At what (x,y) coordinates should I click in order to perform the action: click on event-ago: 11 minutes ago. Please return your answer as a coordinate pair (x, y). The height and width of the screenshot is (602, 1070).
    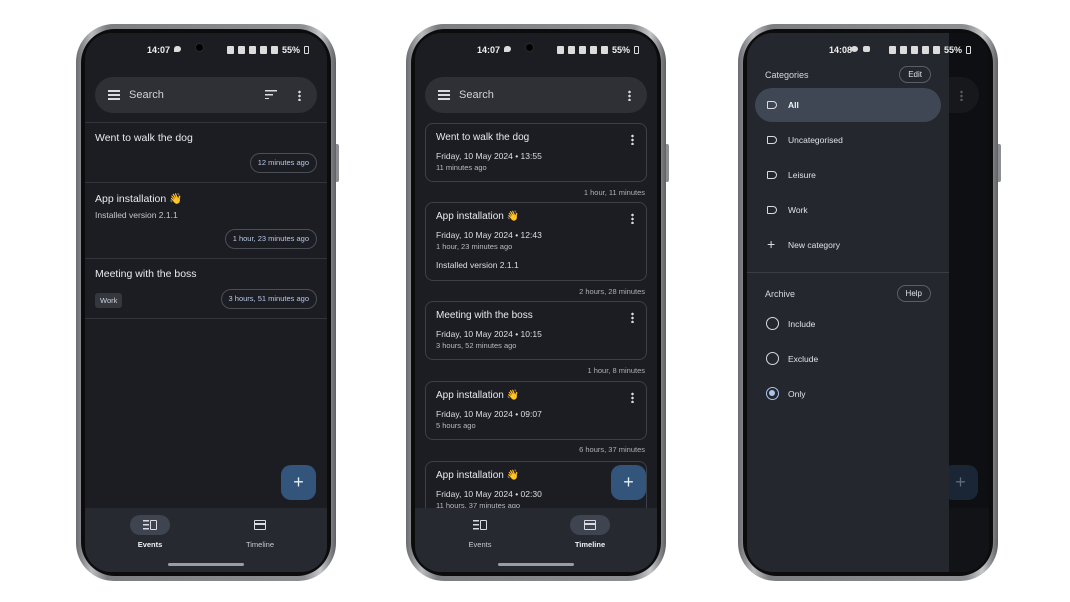
    Looking at the image, I should click on (461, 167).